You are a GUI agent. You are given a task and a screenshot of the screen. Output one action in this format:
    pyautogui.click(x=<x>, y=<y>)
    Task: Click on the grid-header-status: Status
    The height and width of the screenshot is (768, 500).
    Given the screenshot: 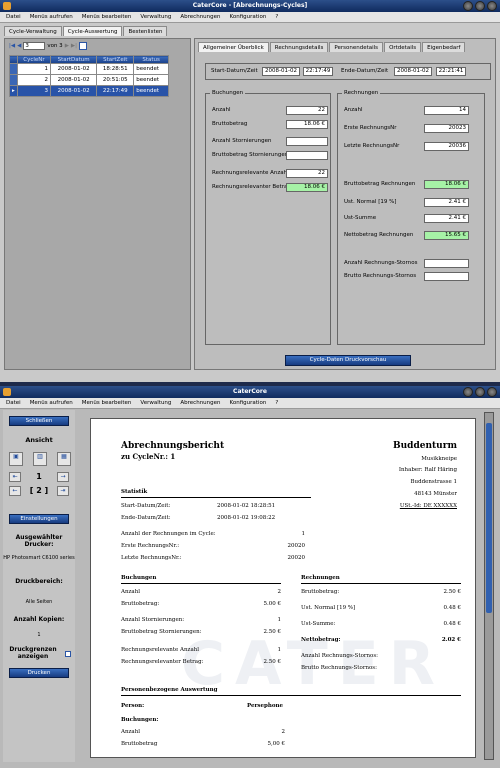 What is the action you would take?
    pyautogui.click(x=151, y=59)
    